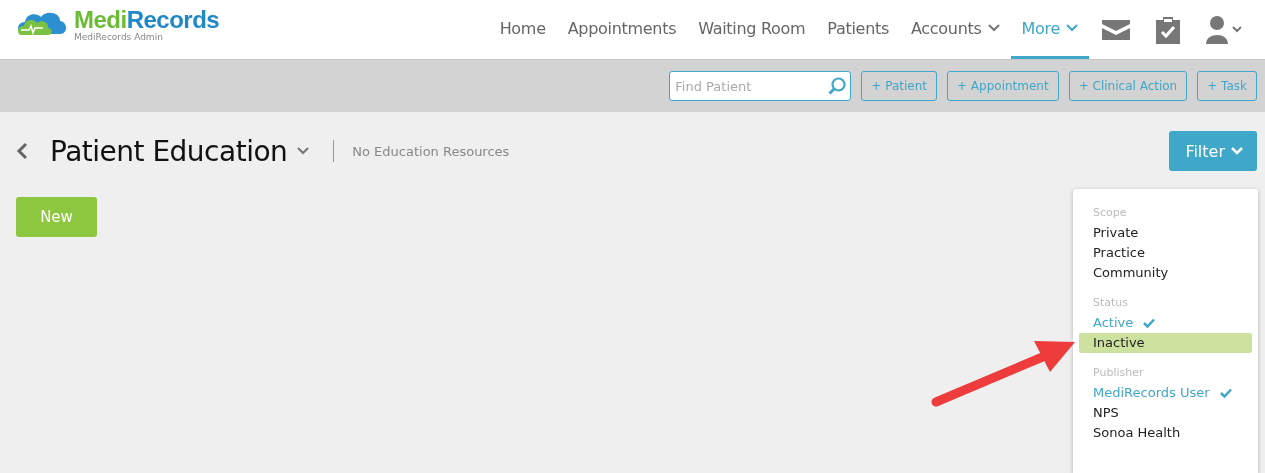 This screenshot has width=1265, height=473. What do you see at coordinates (622, 29) in the screenshot?
I see `nav-link: Appointments` at bounding box center [622, 29].